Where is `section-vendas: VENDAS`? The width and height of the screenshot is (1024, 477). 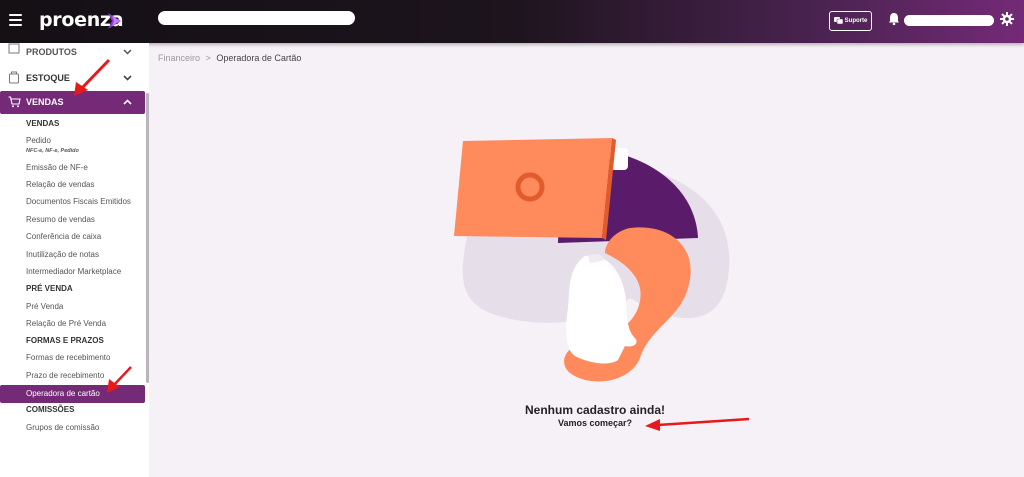 section-vendas: VENDAS is located at coordinates (43, 123).